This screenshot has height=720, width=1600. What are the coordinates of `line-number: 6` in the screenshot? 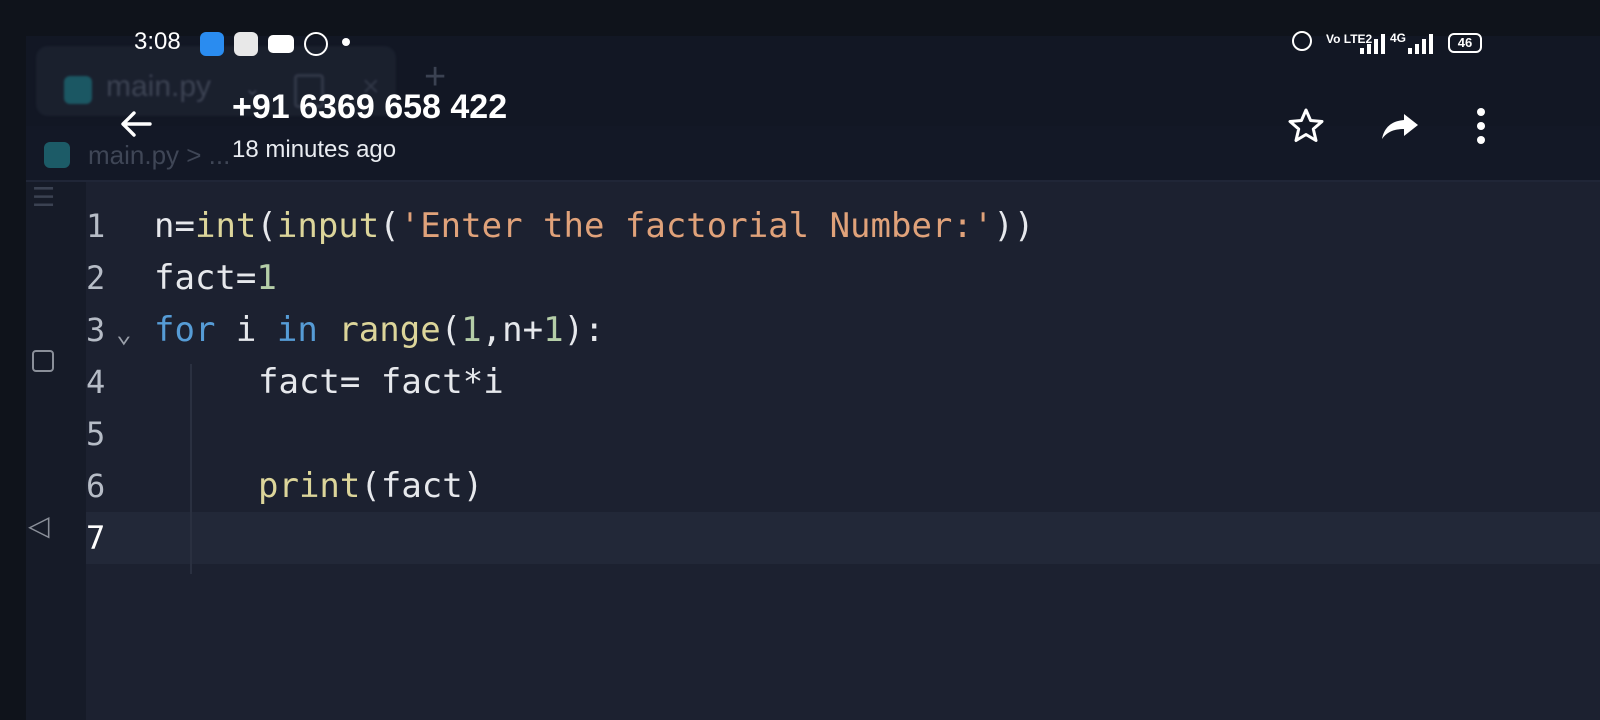 It's located at (96, 486).